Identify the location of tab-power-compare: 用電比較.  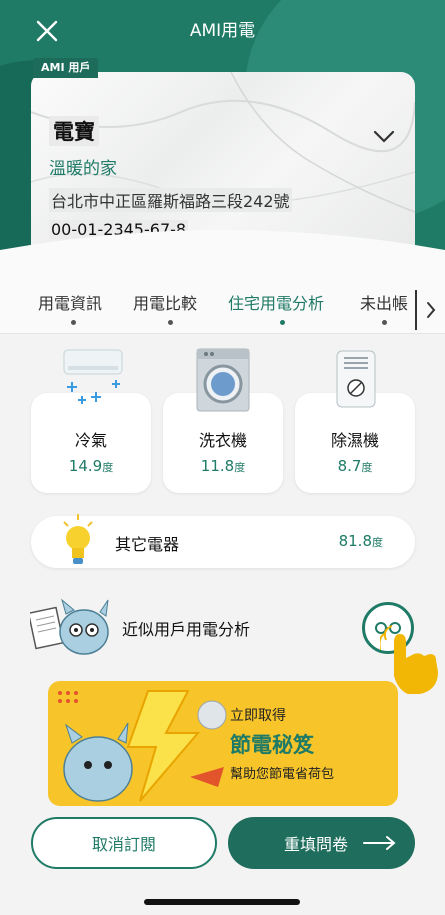
(165, 302).